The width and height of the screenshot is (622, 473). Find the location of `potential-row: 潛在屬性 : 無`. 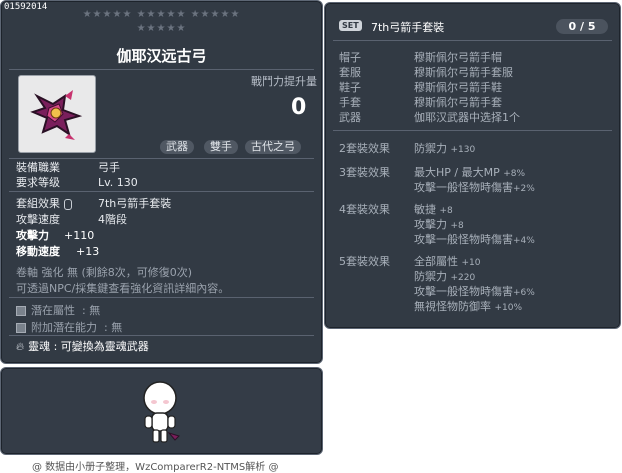

potential-row: 潛在屬性 : 無 is located at coordinates (58, 310).